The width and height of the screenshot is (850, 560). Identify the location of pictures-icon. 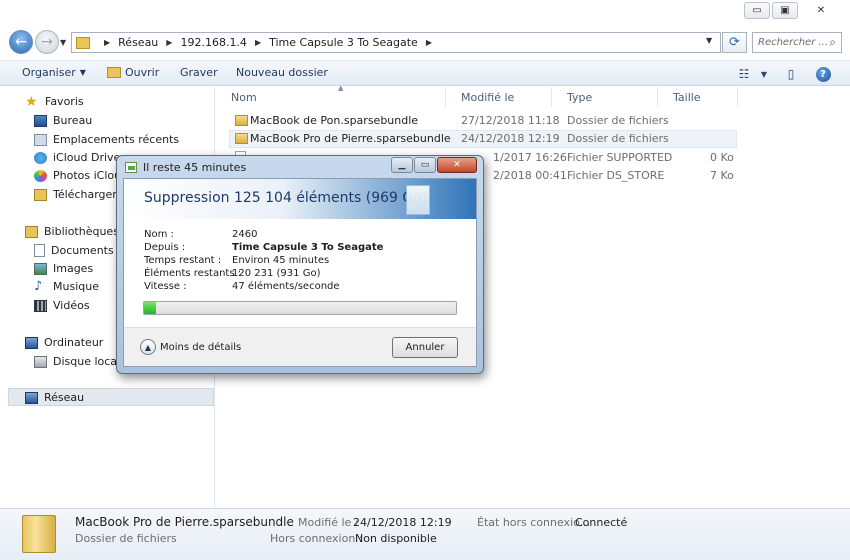
(40, 268).